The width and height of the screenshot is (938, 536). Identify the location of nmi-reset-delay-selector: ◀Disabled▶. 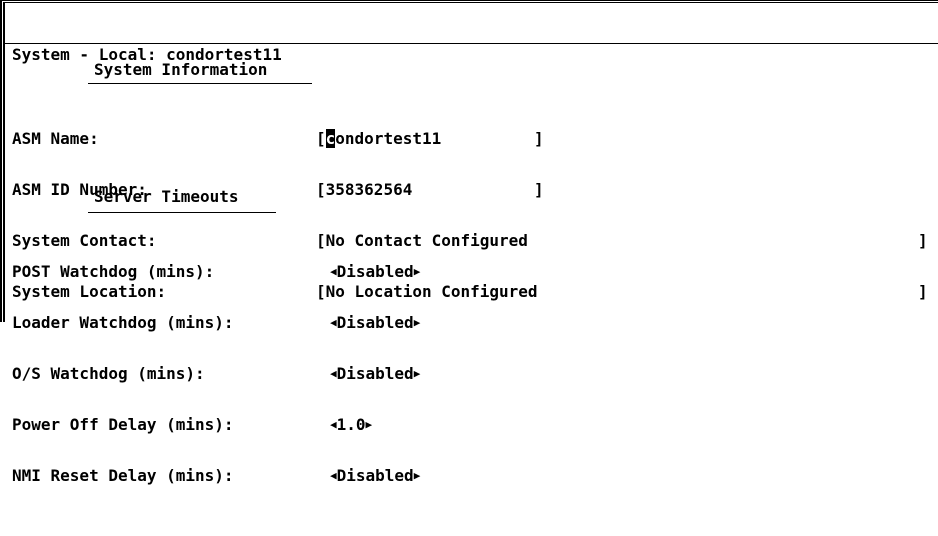
(375, 475).